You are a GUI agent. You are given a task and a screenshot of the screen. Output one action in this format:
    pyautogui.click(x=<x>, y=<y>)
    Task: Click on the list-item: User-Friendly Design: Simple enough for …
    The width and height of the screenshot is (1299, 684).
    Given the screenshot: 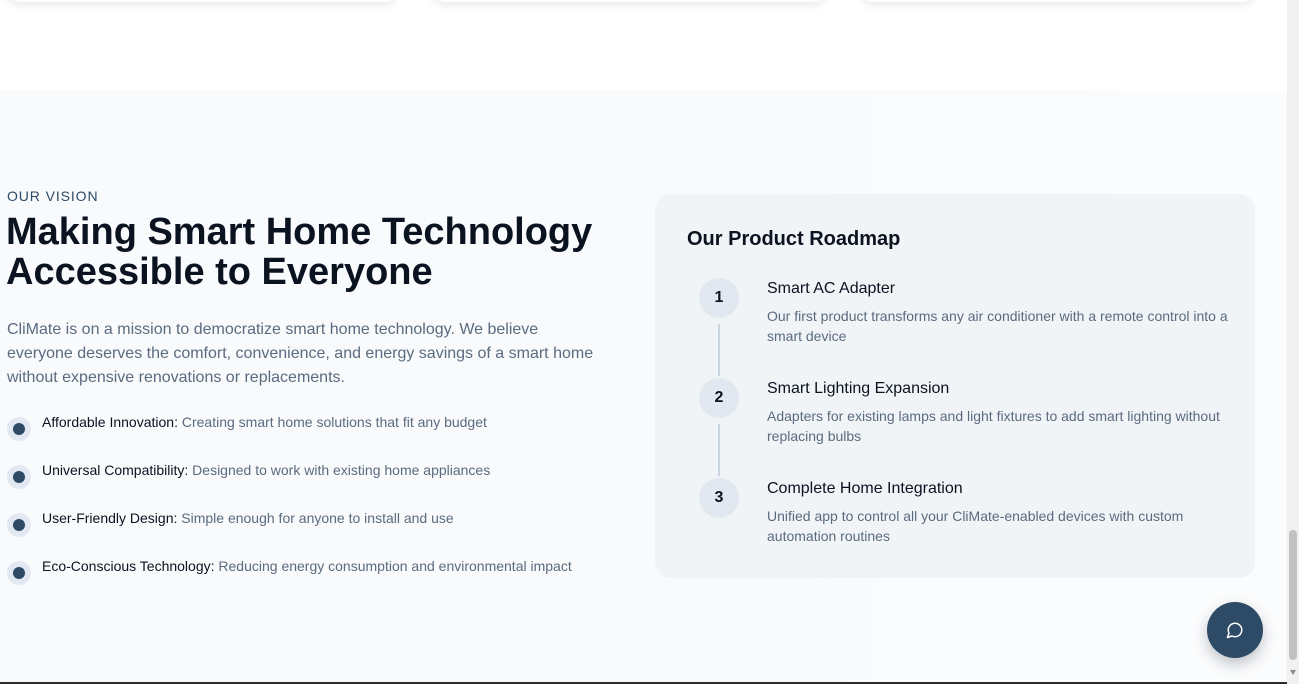 What is the action you would take?
    pyautogui.click(x=297, y=522)
    